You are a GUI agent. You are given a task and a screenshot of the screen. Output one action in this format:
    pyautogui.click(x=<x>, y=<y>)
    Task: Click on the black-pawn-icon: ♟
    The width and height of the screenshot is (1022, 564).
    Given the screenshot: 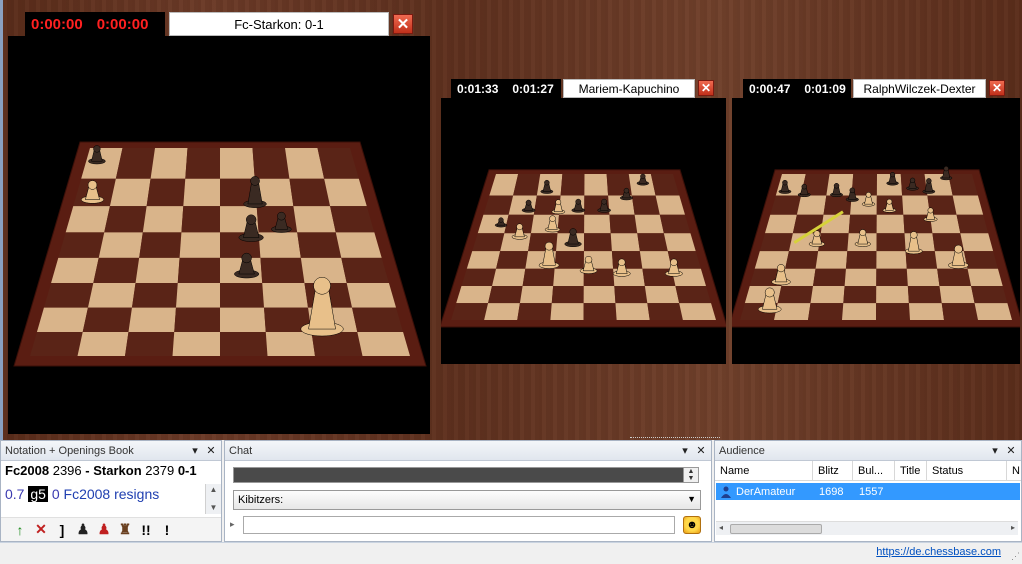 What is the action you would take?
    pyautogui.click(x=83, y=530)
    